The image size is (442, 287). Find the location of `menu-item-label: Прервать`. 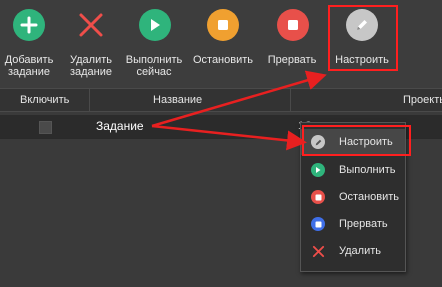

menu-item-label: Прервать is located at coordinates (363, 224).